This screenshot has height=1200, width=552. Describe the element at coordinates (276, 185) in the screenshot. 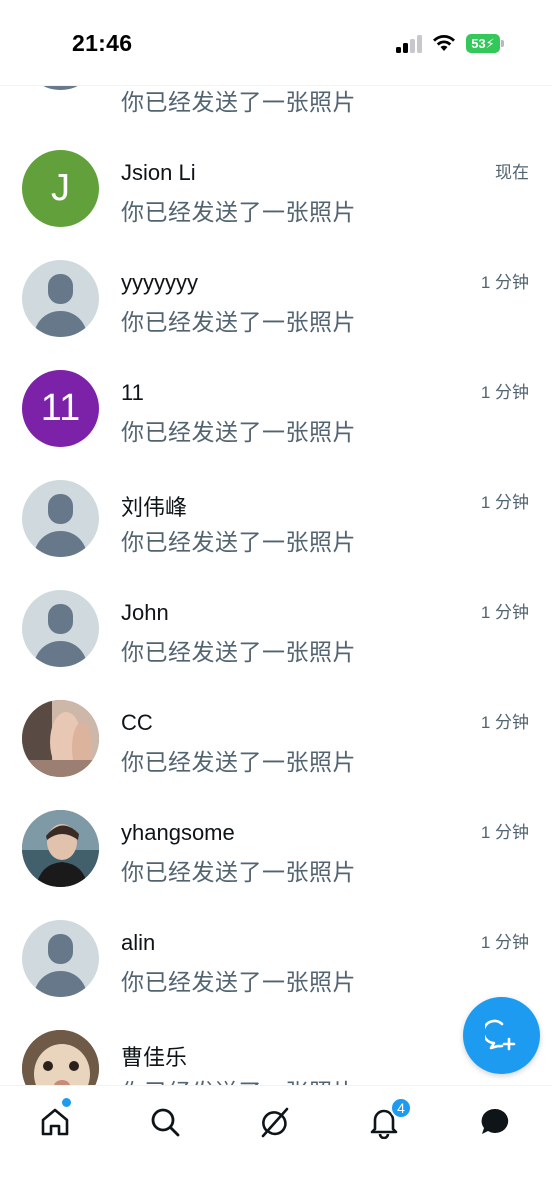

I see `conversation-row: J Jsion Li 现在 你已经发送了一张照片` at that location.